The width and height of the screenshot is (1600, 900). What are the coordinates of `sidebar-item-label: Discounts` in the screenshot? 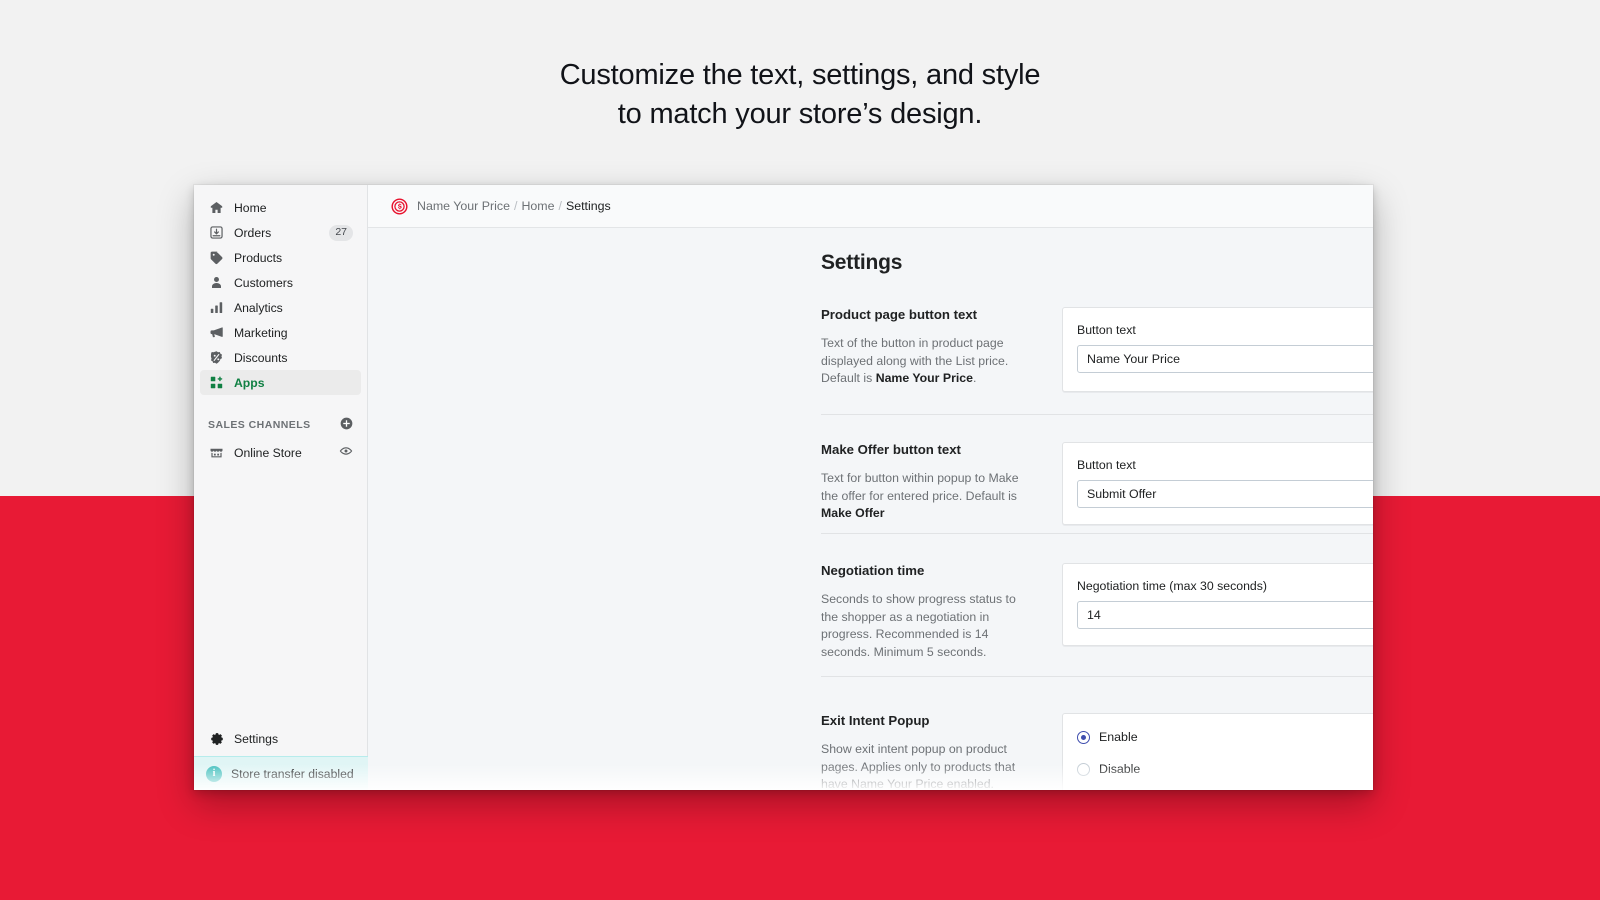 It's located at (261, 357).